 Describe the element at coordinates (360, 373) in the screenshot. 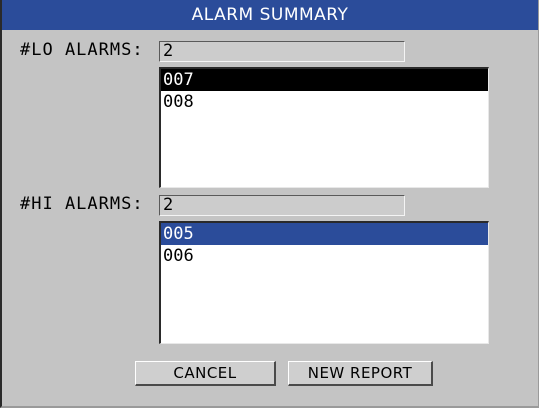

I see `new-report-button: NEW REPORT` at that location.